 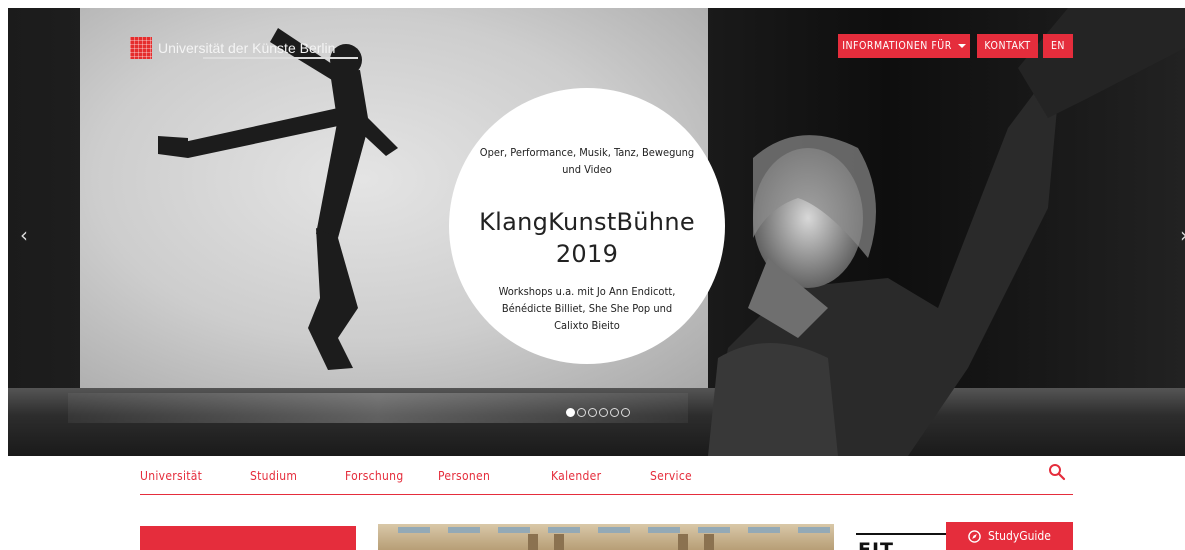 I want to click on compass-icon, so click(x=974, y=536).